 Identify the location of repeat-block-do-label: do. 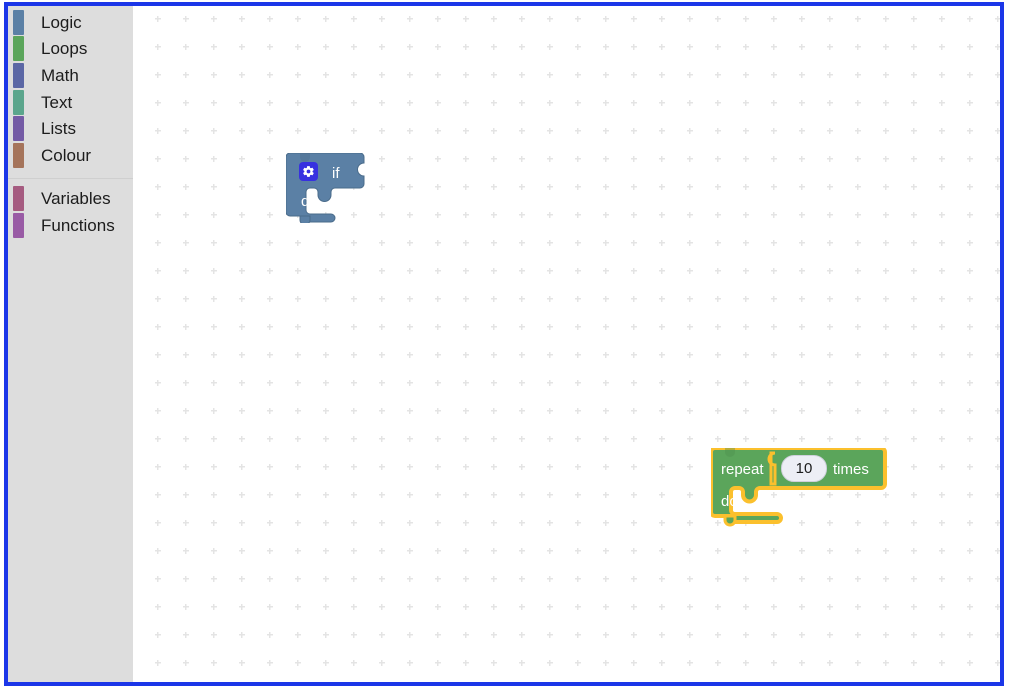
(729, 501).